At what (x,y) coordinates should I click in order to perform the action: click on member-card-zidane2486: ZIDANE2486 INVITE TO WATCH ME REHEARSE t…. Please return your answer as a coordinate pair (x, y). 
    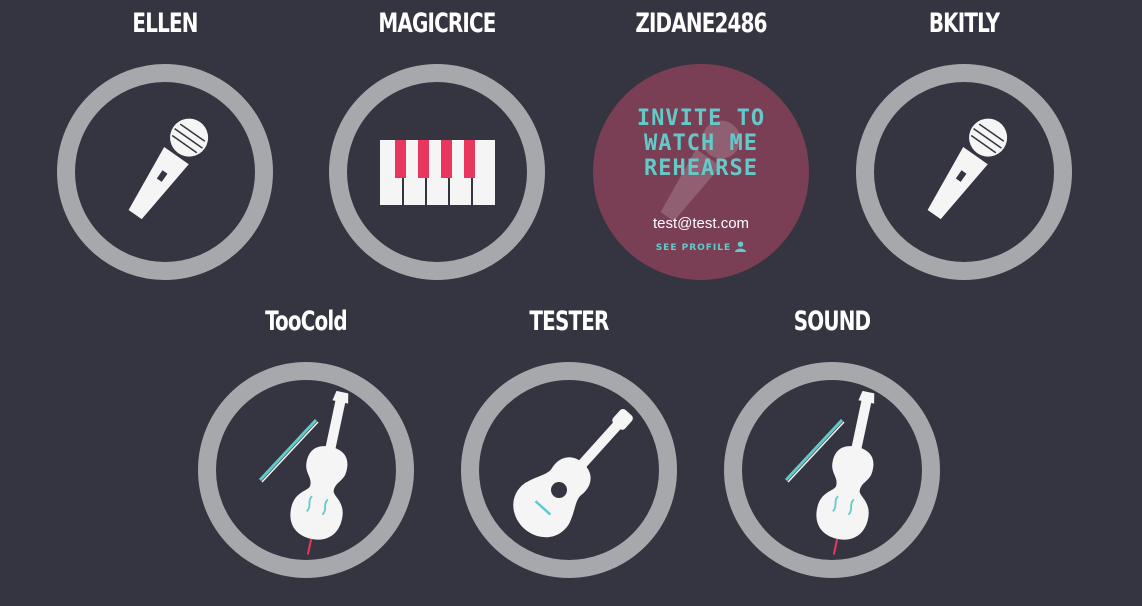
    Looking at the image, I should click on (701, 140).